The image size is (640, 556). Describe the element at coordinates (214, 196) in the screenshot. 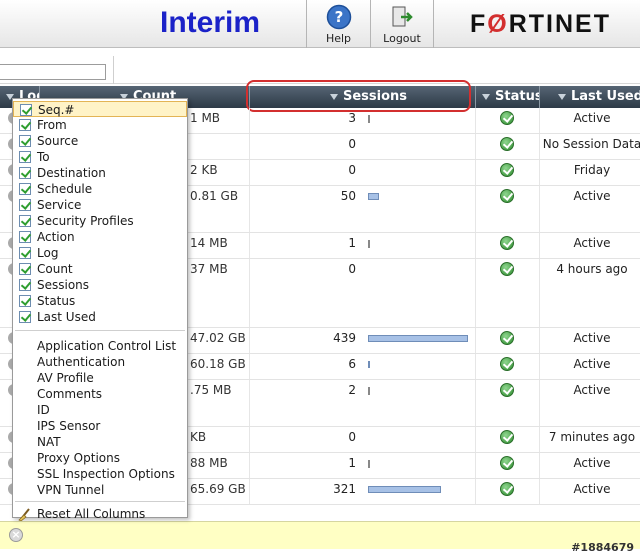

I see `count-value: 0.81 GB` at that location.